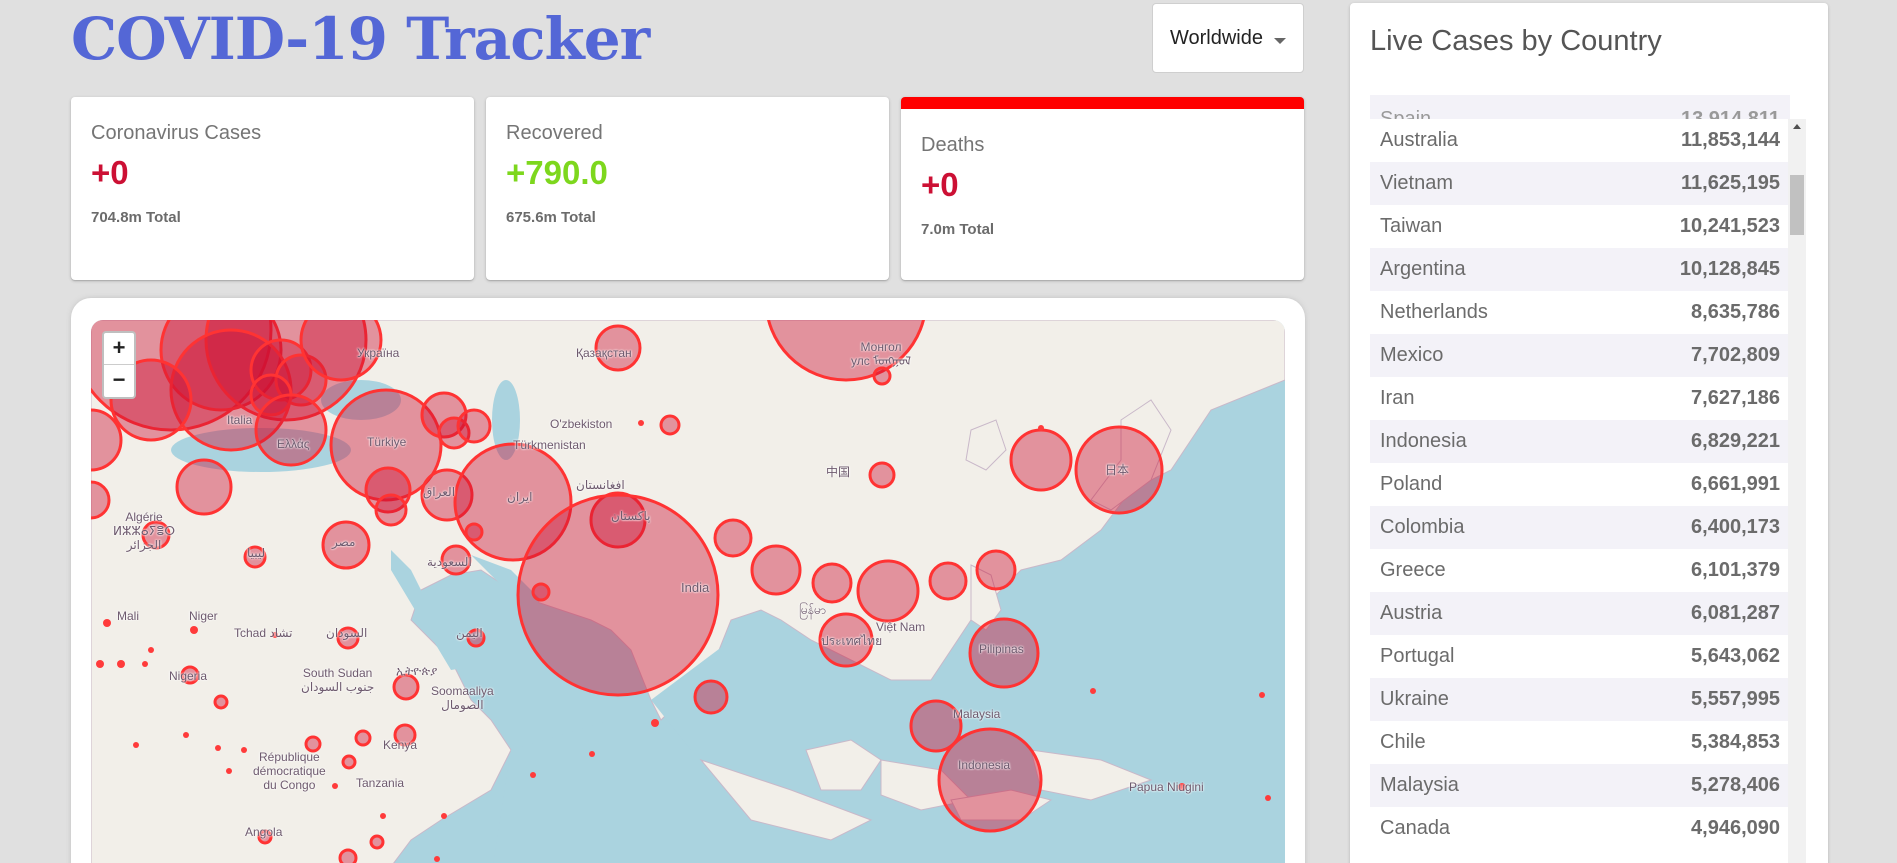 Image resolution: width=1897 pixels, height=863 pixels. I want to click on country-cases: 5,278,406, so click(1688, 785).